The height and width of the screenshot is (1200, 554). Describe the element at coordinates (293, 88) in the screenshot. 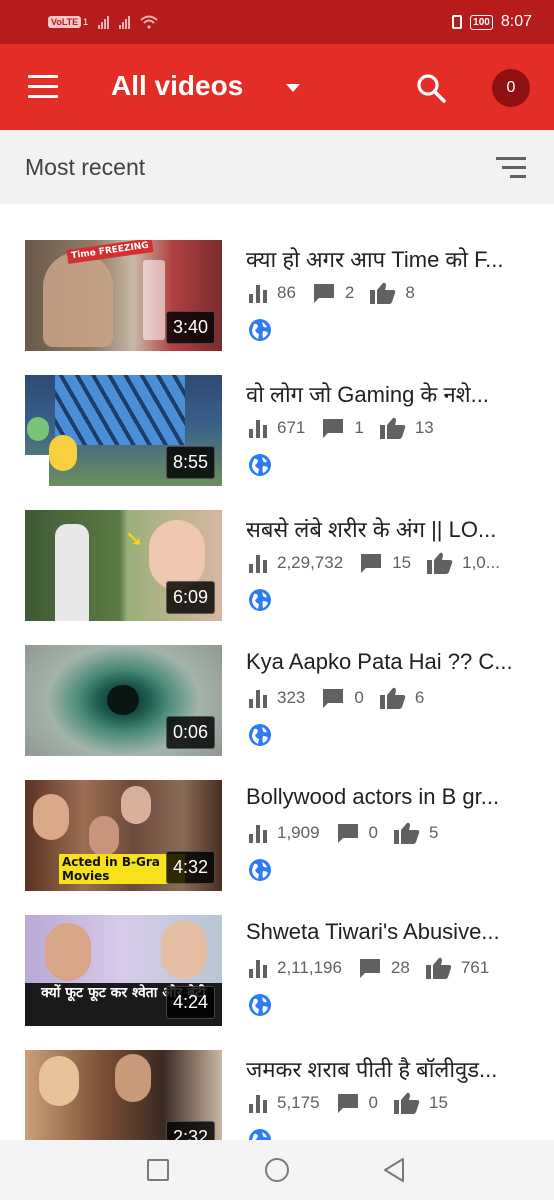

I see `dropdown-arrow-icon` at that location.